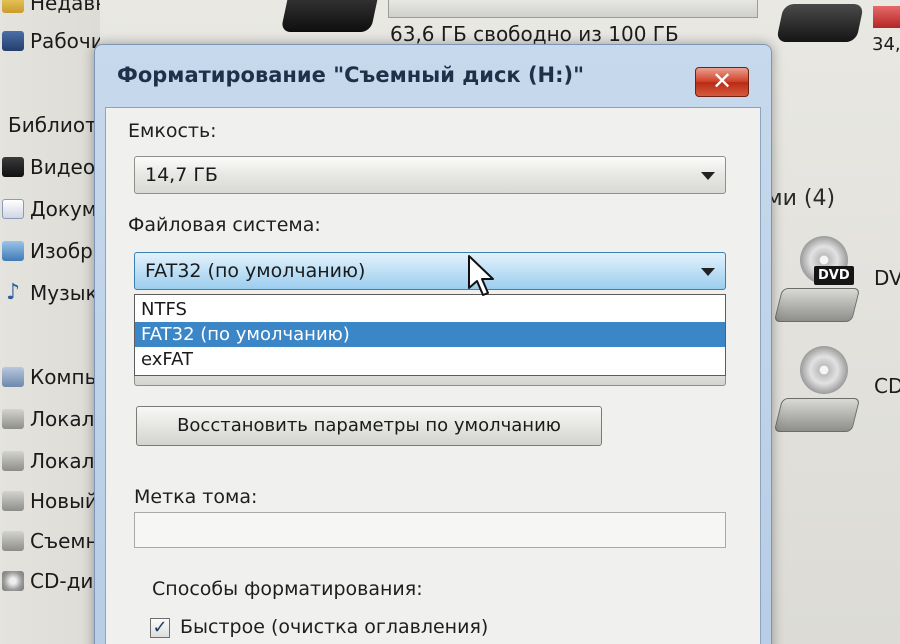 Image resolution: width=900 pixels, height=644 pixels. Describe the element at coordinates (50, 209) in the screenshot. I see `nav-item-documents: Документы` at that location.